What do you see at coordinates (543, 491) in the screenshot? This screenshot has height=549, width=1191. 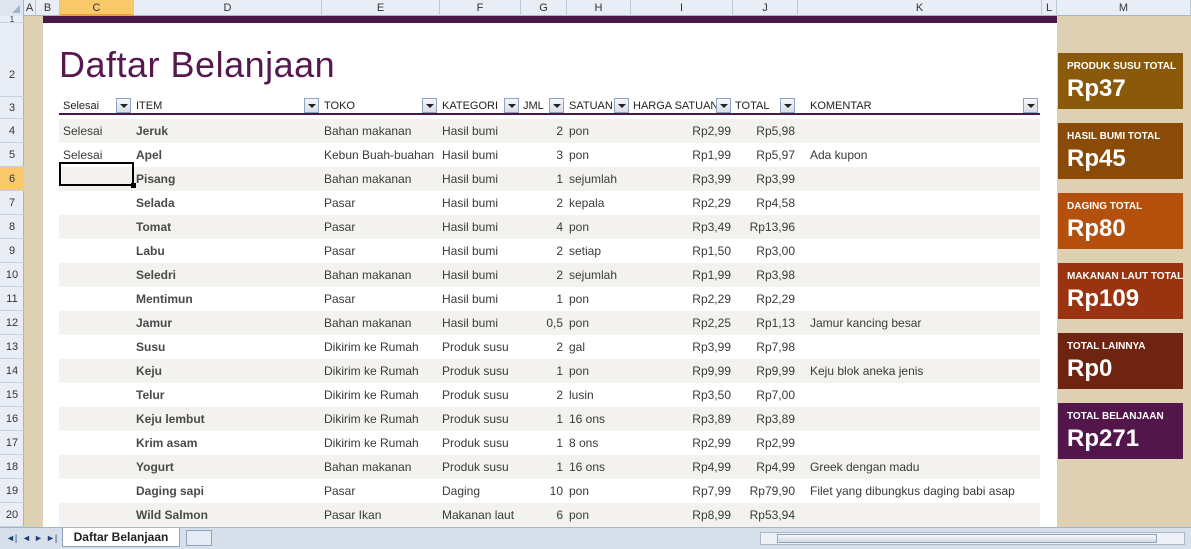 I see `cell-jml: 10` at bounding box center [543, 491].